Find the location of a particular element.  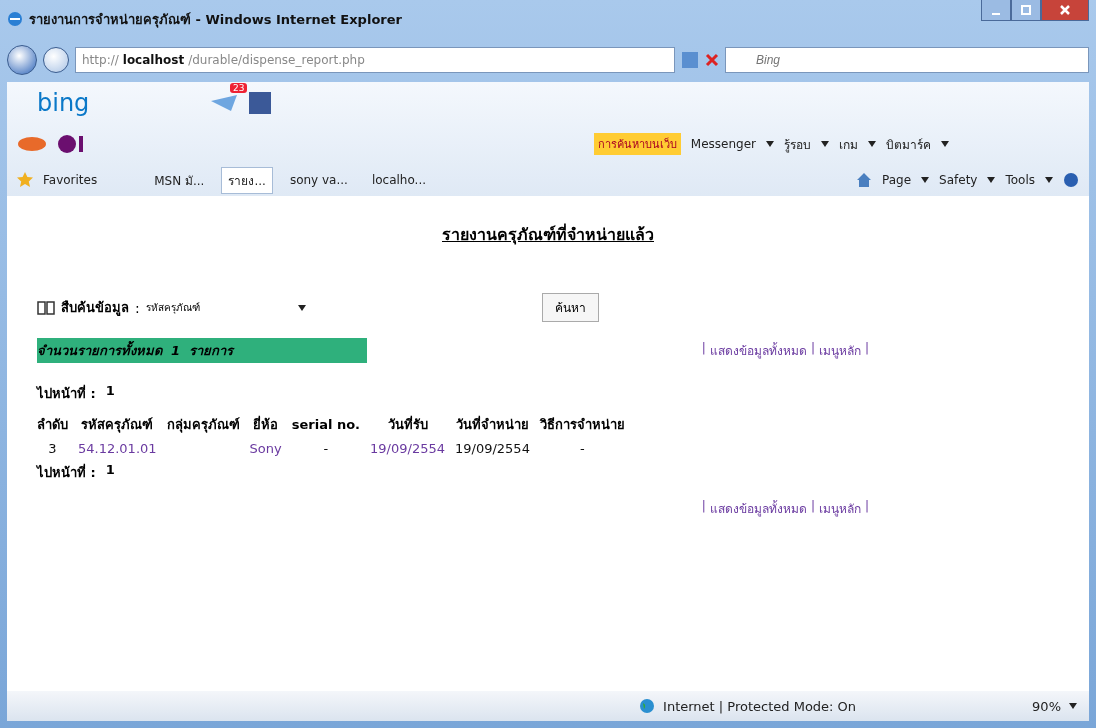

search-field: Bing is located at coordinates (907, 60).